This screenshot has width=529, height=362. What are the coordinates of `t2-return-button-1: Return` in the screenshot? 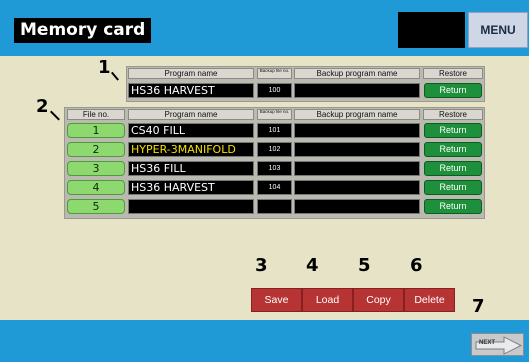 It's located at (453, 130).